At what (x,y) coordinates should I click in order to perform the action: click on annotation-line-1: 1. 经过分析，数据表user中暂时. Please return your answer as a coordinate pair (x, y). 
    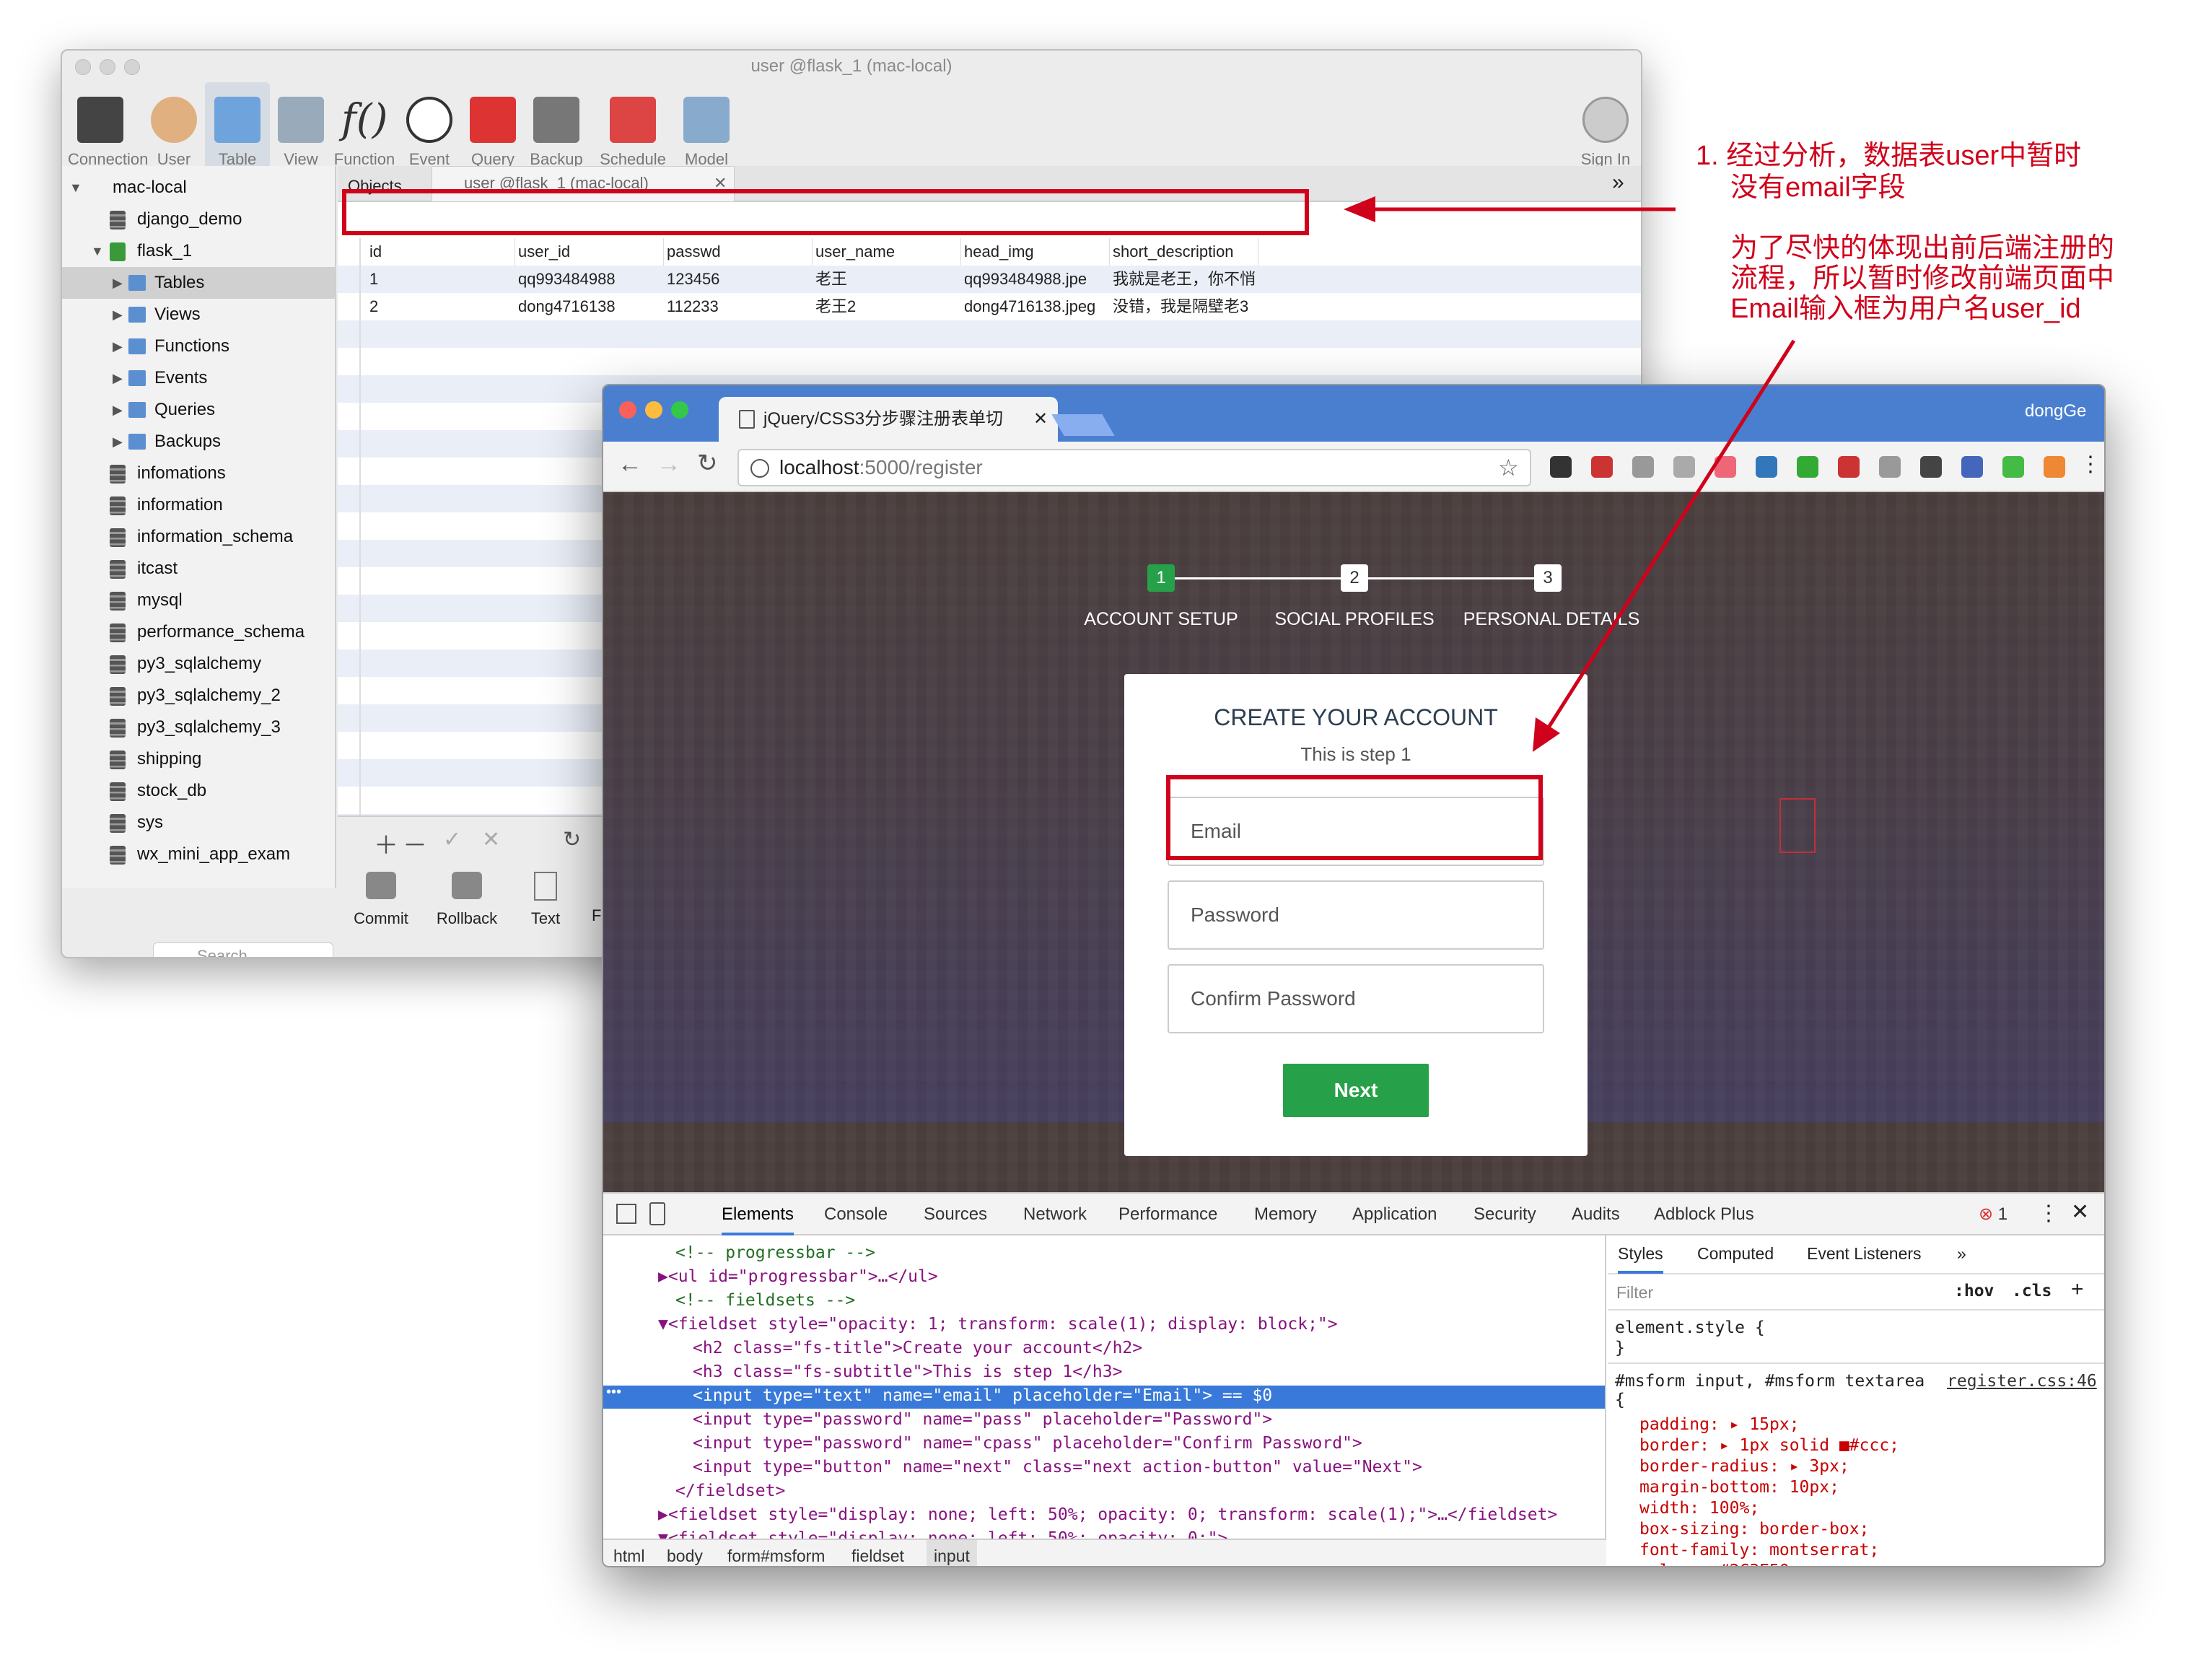
    Looking at the image, I should click on (1889, 156).